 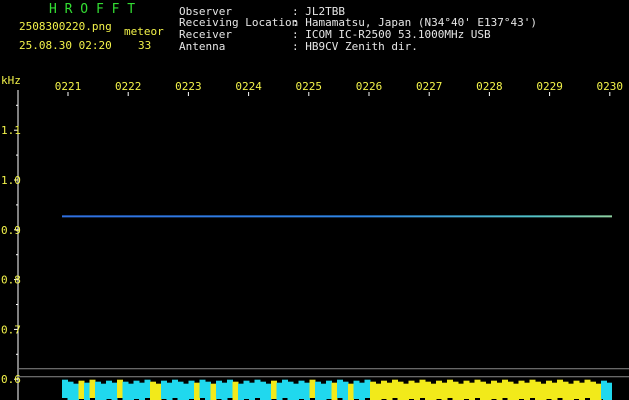 I want to click on y-tick-label: 0.7, so click(x=11, y=329).